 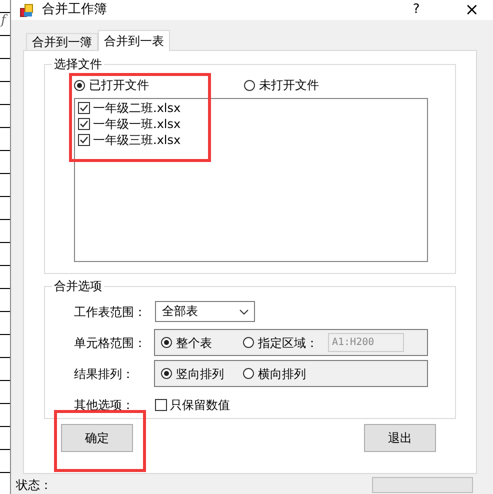 What do you see at coordinates (192, 405) in the screenshot?
I see `checkbox-option: 只保留数值` at bounding box center [192, 405].